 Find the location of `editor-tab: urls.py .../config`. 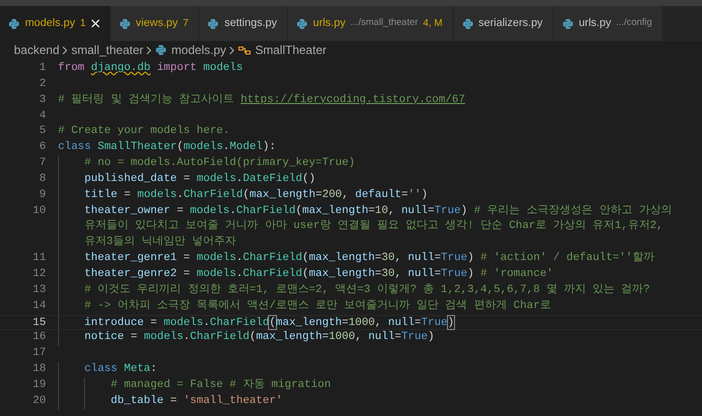

editor-tab: urls.py .../config is located at coordinates (609, 23).